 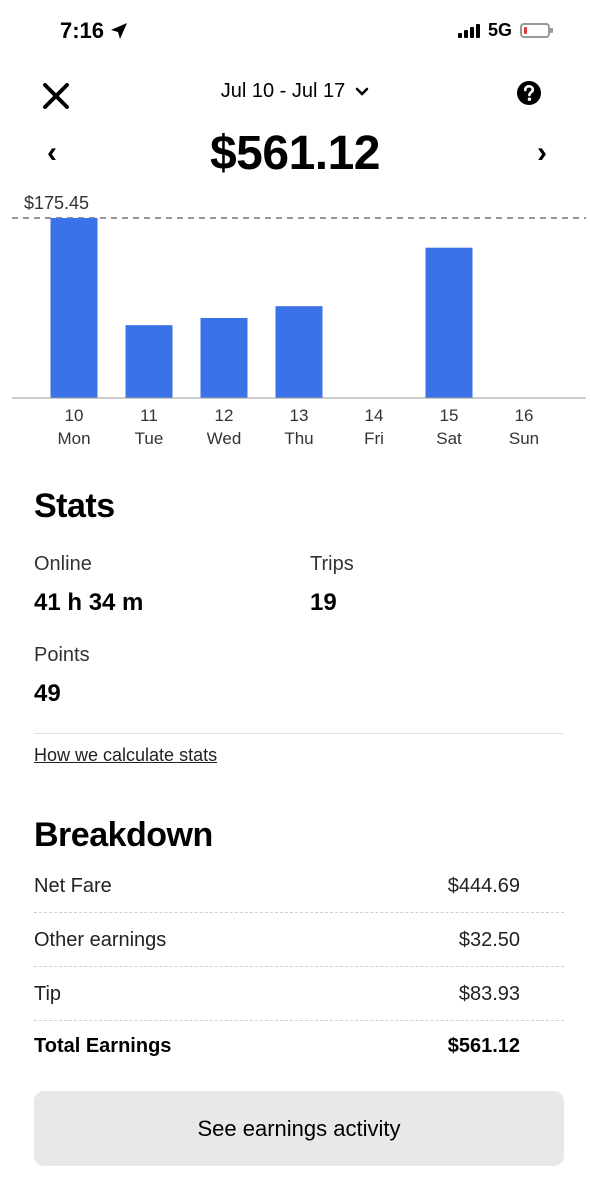 What do you see at coordinates (149, 361) in the screenshot?
I see `chart-bar-tue` at bounding box center [149, 361].